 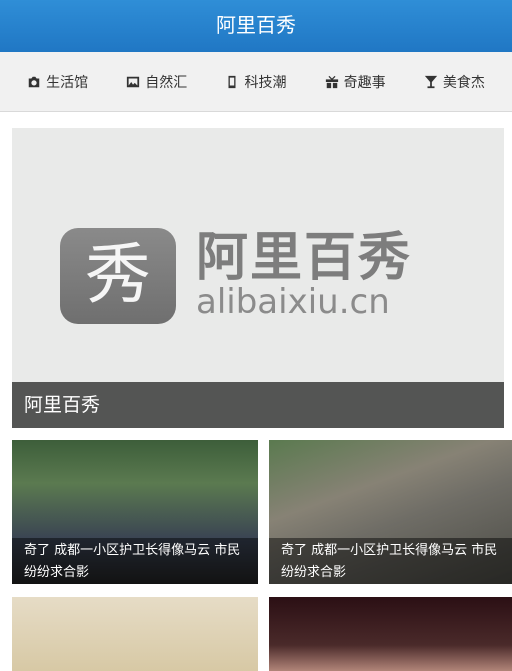 What do you see at coordinates (293, 302) in the screenshot?
I see `logo-text-en: alibaixiu.cn` at bounding box center [293, 302].